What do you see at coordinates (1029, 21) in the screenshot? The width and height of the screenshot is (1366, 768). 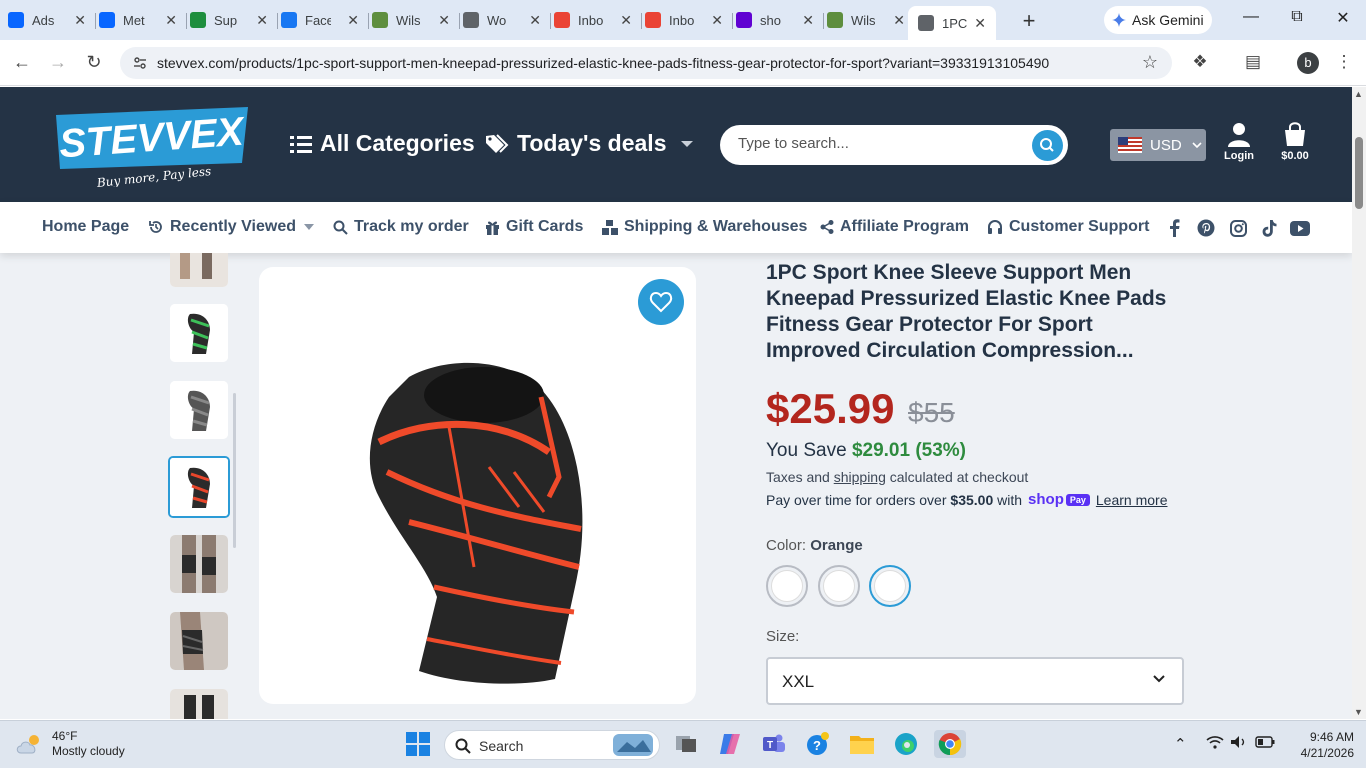 I see `new-tab-button: +` at bounding box center [1029, 21].